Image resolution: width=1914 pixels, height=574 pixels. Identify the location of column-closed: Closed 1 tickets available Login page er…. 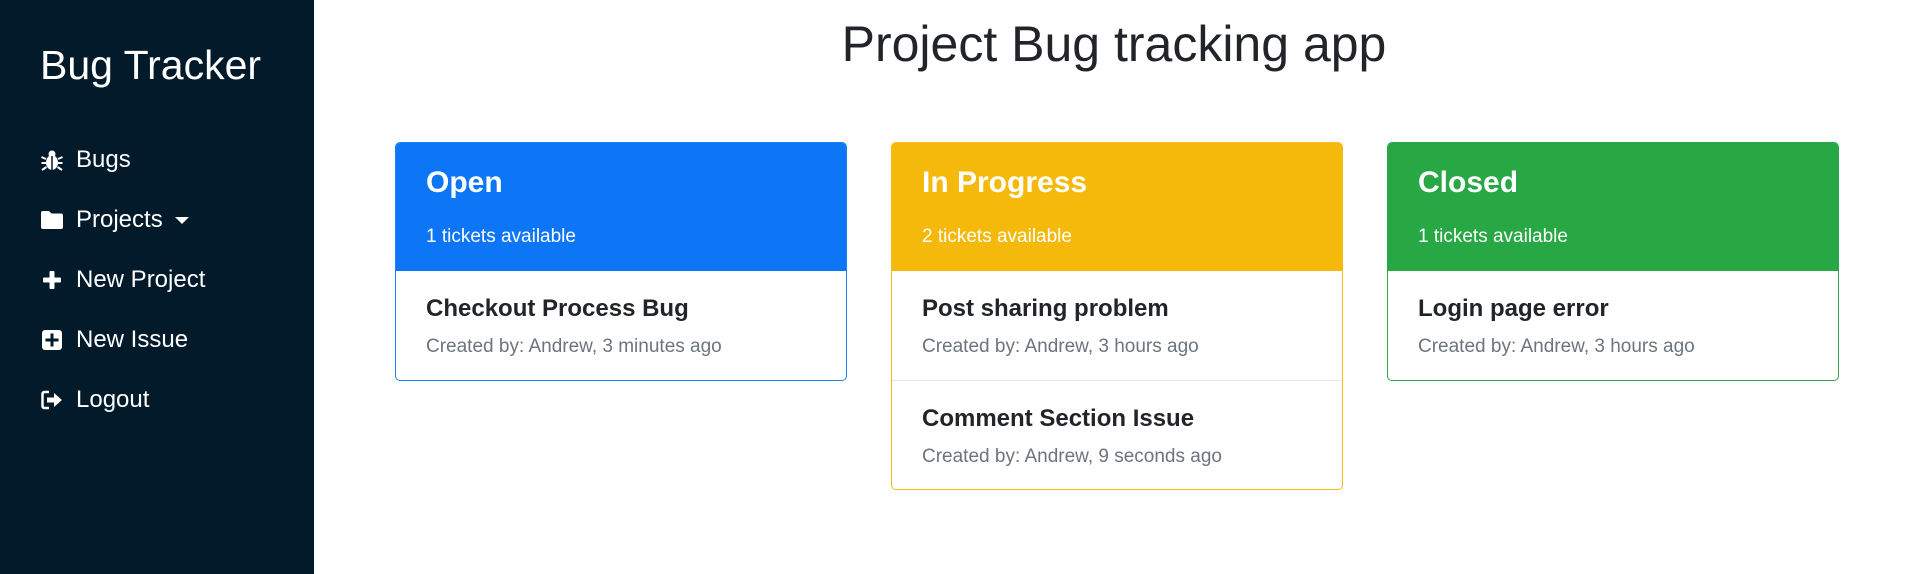
(1613, 261).